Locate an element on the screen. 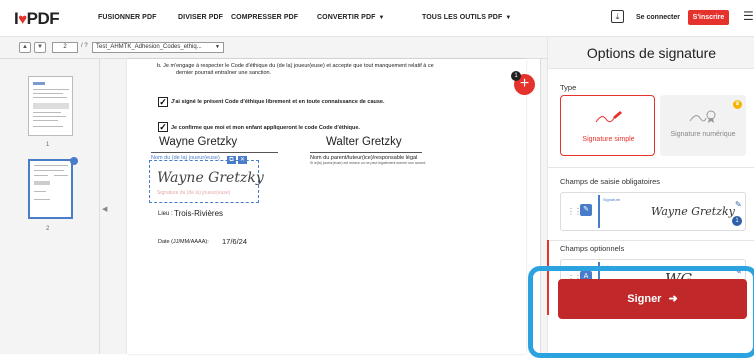 Image resolution: width=754 pixels, height=358 pixels. page-status-dot is located at coordinates (74, 161).